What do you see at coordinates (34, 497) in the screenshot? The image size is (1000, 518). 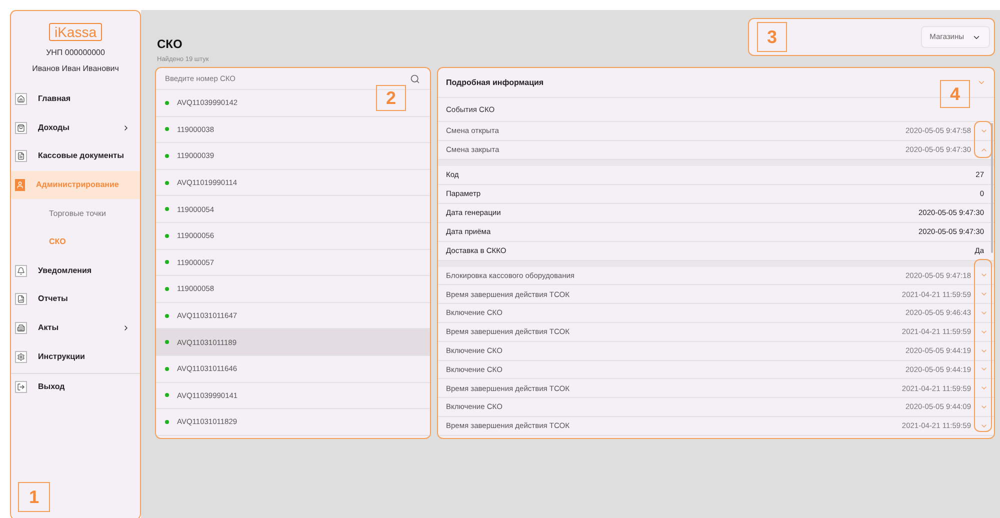 I see `annotation-number: 1` at bounding box center [34, 497].